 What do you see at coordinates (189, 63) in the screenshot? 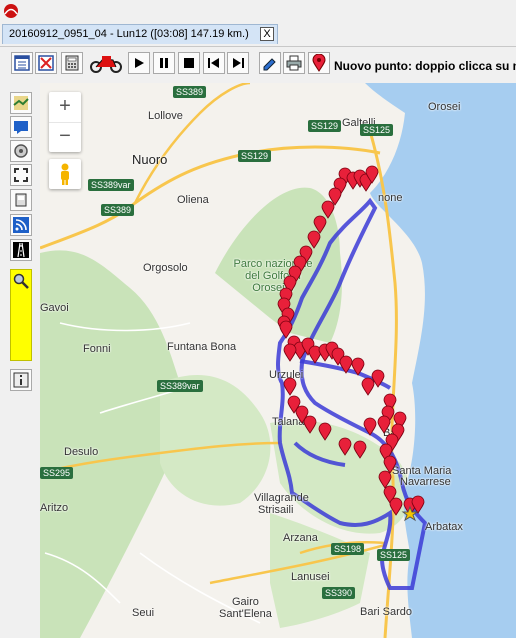
I see `stop-icon` at bounding box center [189, 63].